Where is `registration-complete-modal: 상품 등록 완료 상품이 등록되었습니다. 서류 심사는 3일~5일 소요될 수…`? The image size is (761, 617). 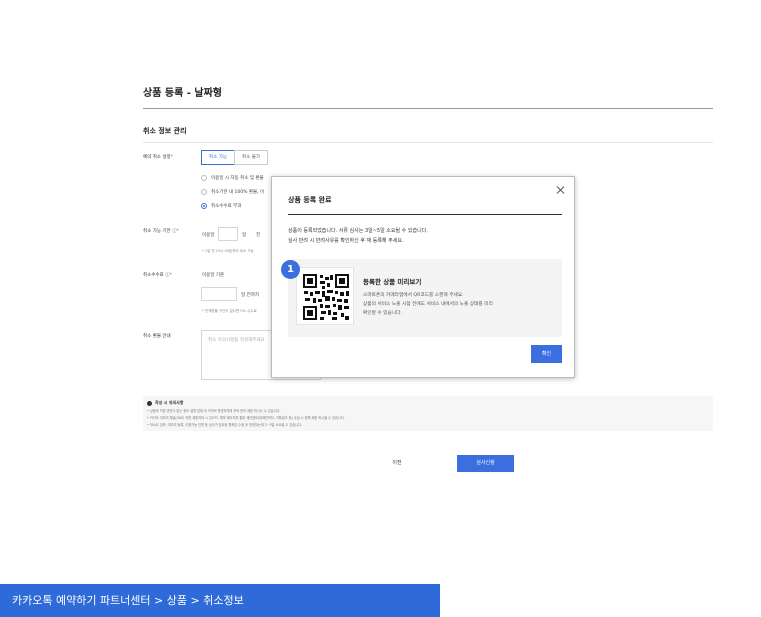
registration-complete-modal: 상품 등록 완료 상품이 등록되었습니다. 서류 심사는 3일~5일 소요될 수… is located at coordinates (423, 277).